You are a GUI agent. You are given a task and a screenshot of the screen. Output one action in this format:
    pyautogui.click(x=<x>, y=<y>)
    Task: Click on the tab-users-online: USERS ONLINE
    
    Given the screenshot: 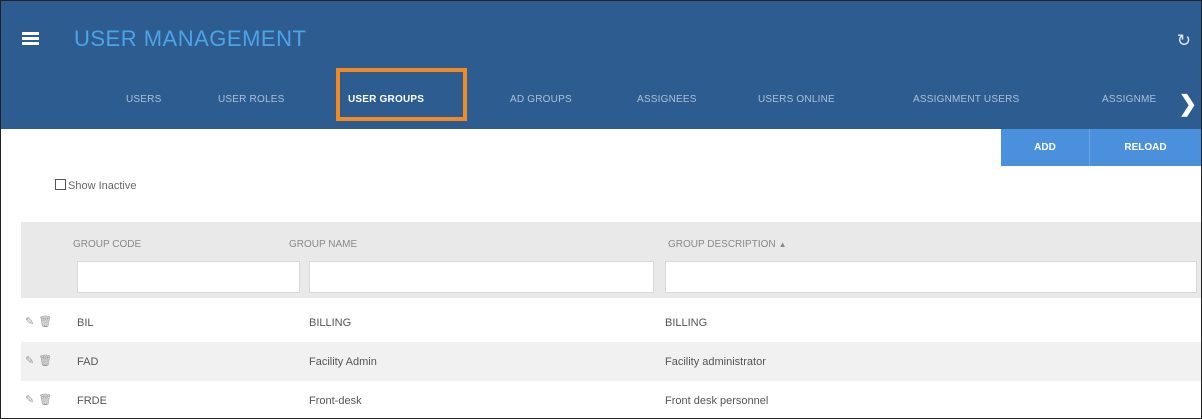 What is the action you would take?
    pyautogui.click(x=796, y=104)
    